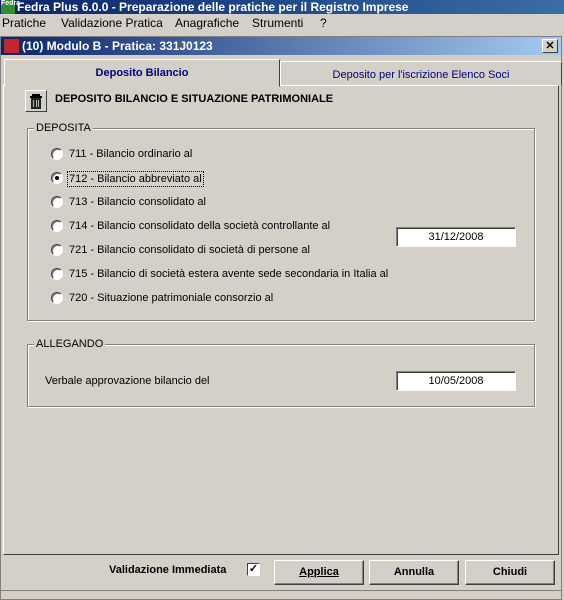  I want to click on status-strip, so click(281, 594).